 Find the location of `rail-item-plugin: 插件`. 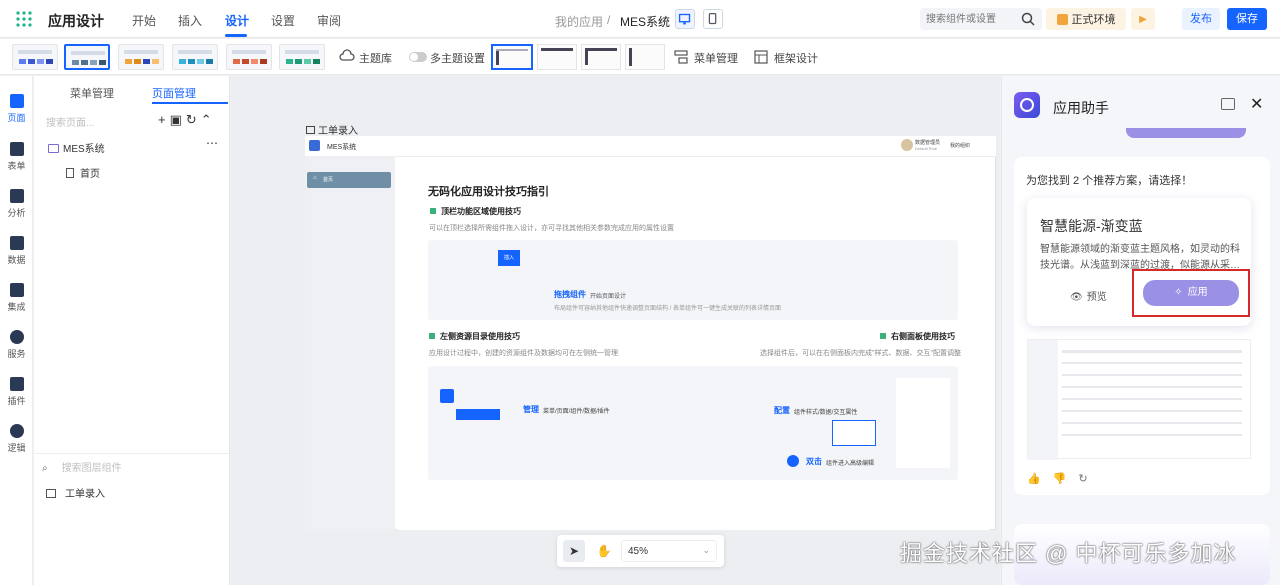

rail-item-plugin: 插件 is located at coordinates (16, 392).